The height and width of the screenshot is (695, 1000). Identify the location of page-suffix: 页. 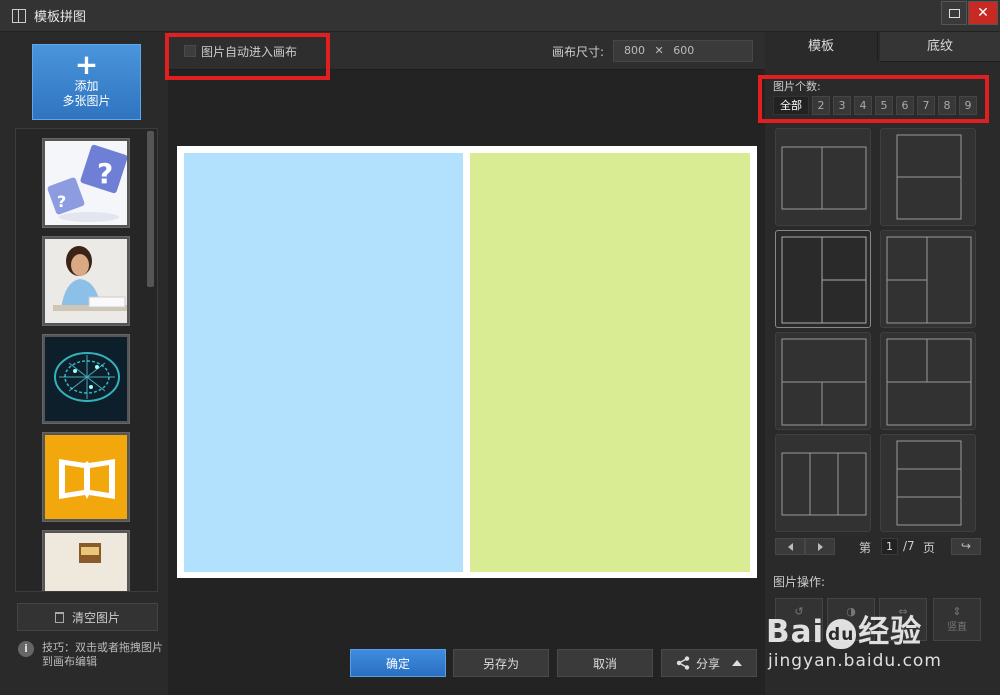
(929, 548).